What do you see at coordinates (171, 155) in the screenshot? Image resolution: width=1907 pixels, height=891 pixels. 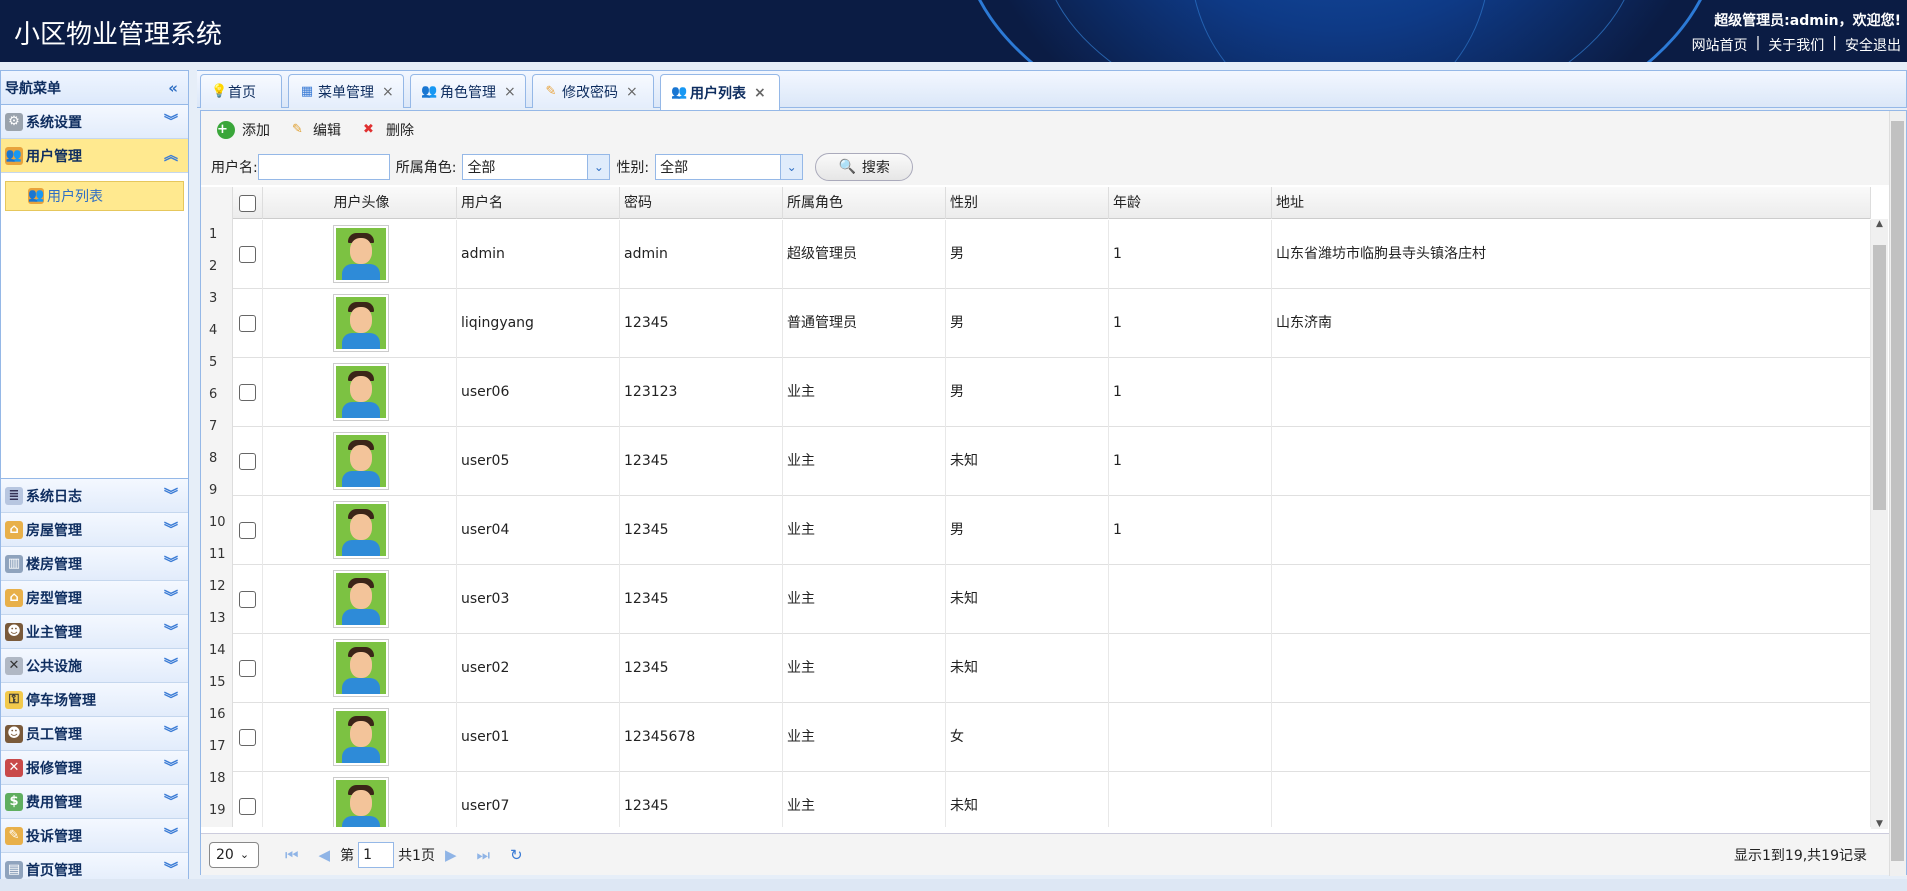 I see `chevron-up-icon: ︽` at bounding box center [171, 155].